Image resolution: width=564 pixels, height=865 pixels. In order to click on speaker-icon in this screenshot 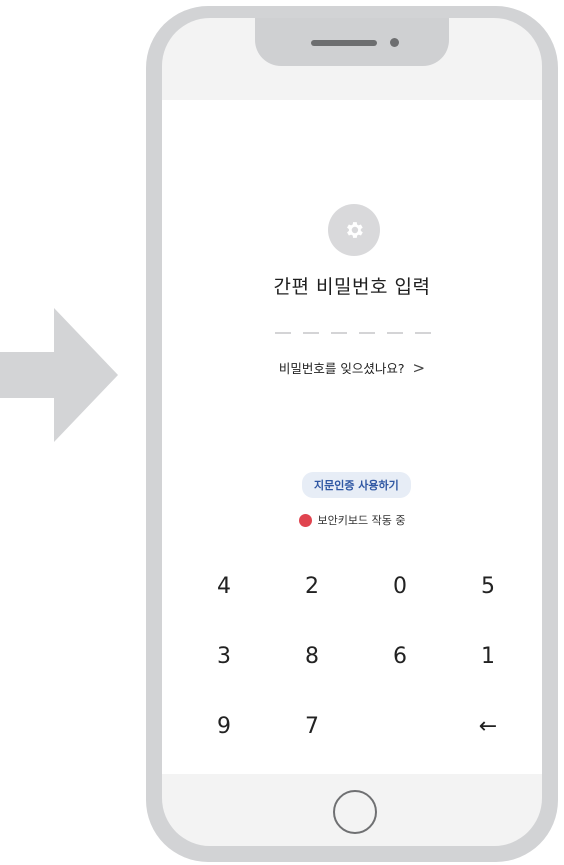, I will do `click(344, 43)`.